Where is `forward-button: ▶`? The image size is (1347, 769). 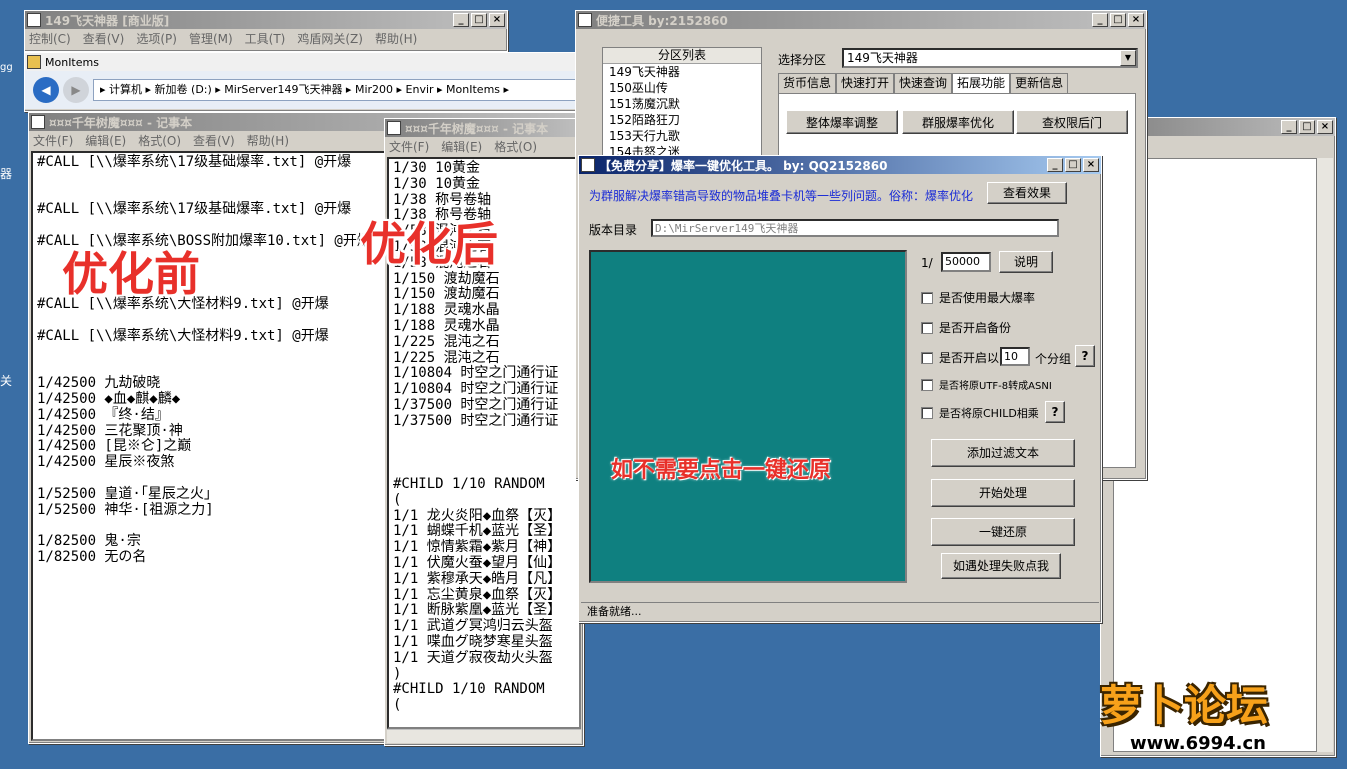 forward-button: ▶ is located at coordinates (76, 90).